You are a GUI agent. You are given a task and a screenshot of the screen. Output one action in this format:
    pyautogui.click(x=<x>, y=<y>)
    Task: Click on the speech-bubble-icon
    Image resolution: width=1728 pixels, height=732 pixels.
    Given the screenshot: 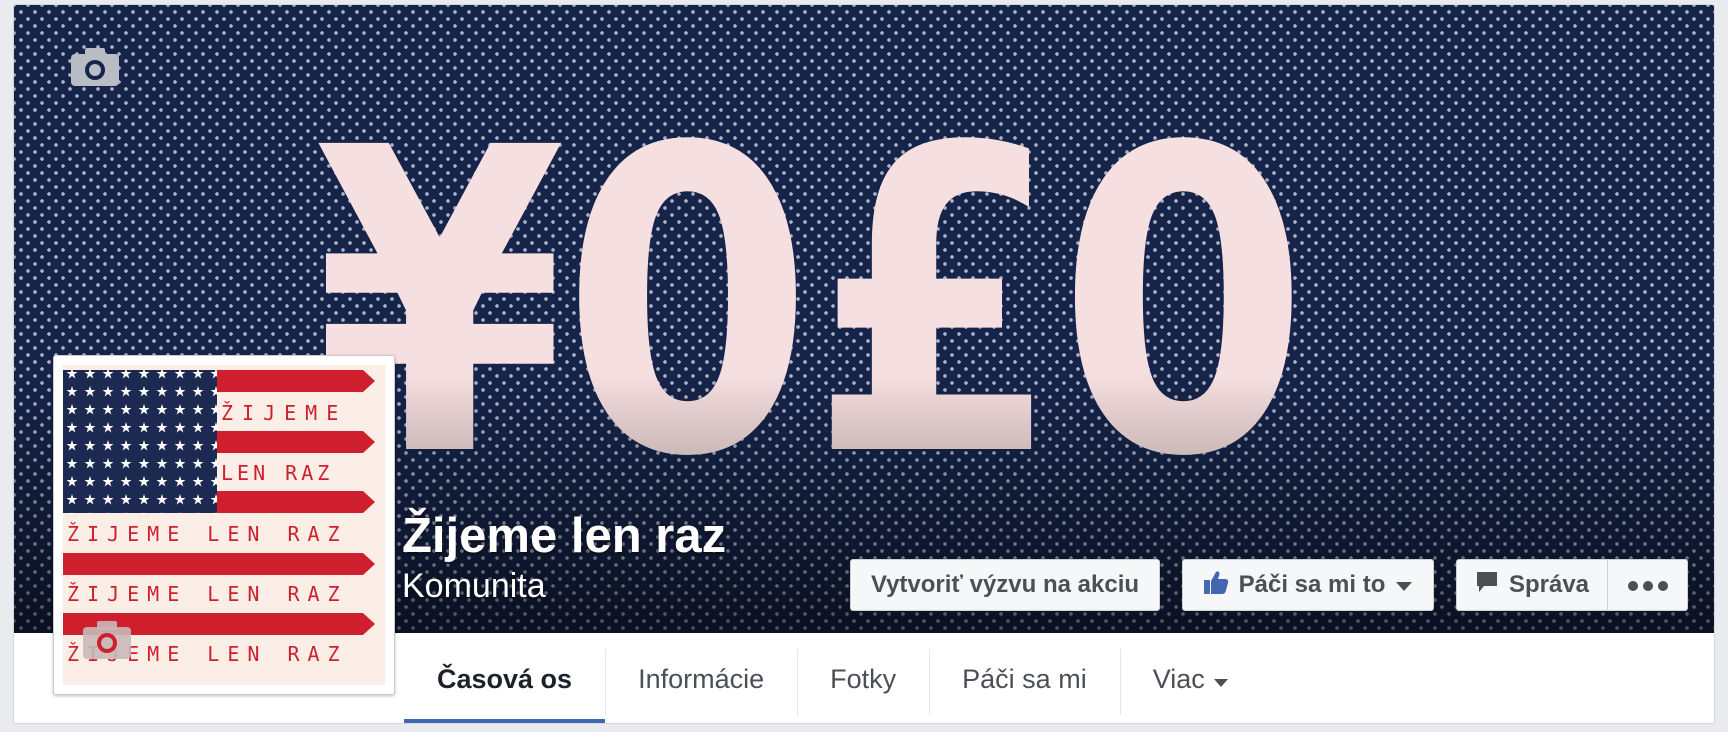 What is the action you would take?
    pyautogui.click(x=1487, y=585)
    